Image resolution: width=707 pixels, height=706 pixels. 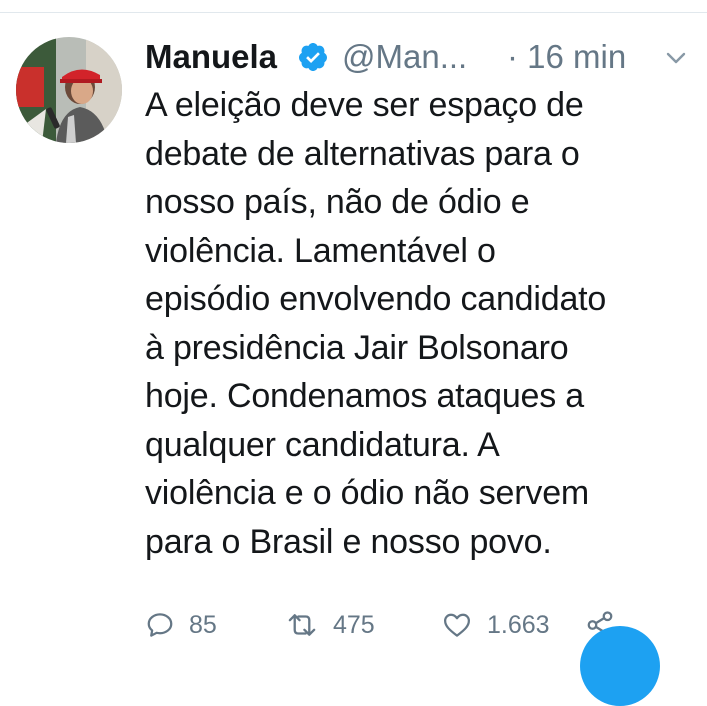 I want to click on avatar, so click(x=69, y=90).